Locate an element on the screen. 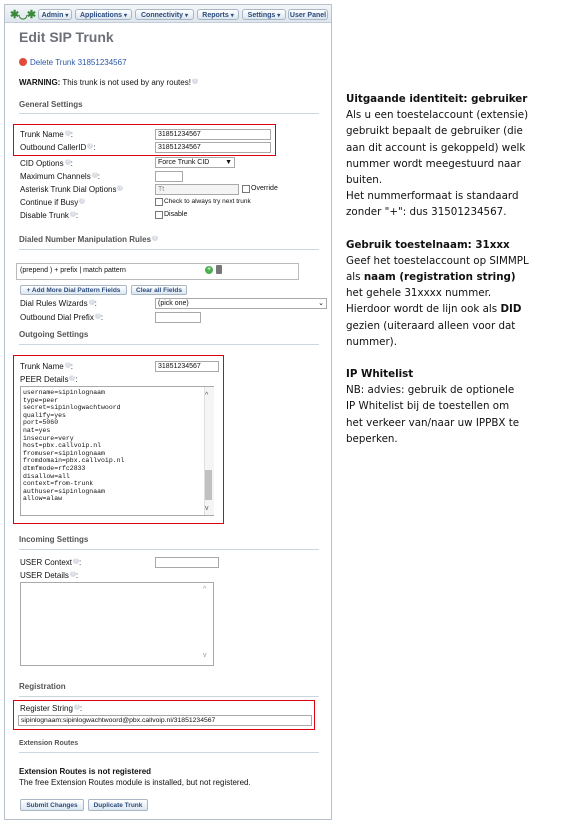 The image size is (573, 824). menu-user-panel: User Panel is located at coordinates (308, 14).